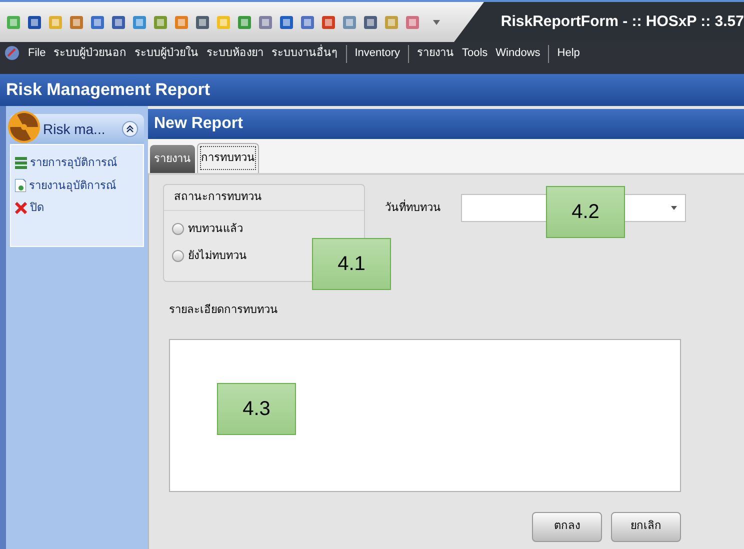  What do you see at coordinates (217, 256) in the screenshot?
I see `radio-label: ยังไม่ทบทวน` at bounding box center [217, 256].